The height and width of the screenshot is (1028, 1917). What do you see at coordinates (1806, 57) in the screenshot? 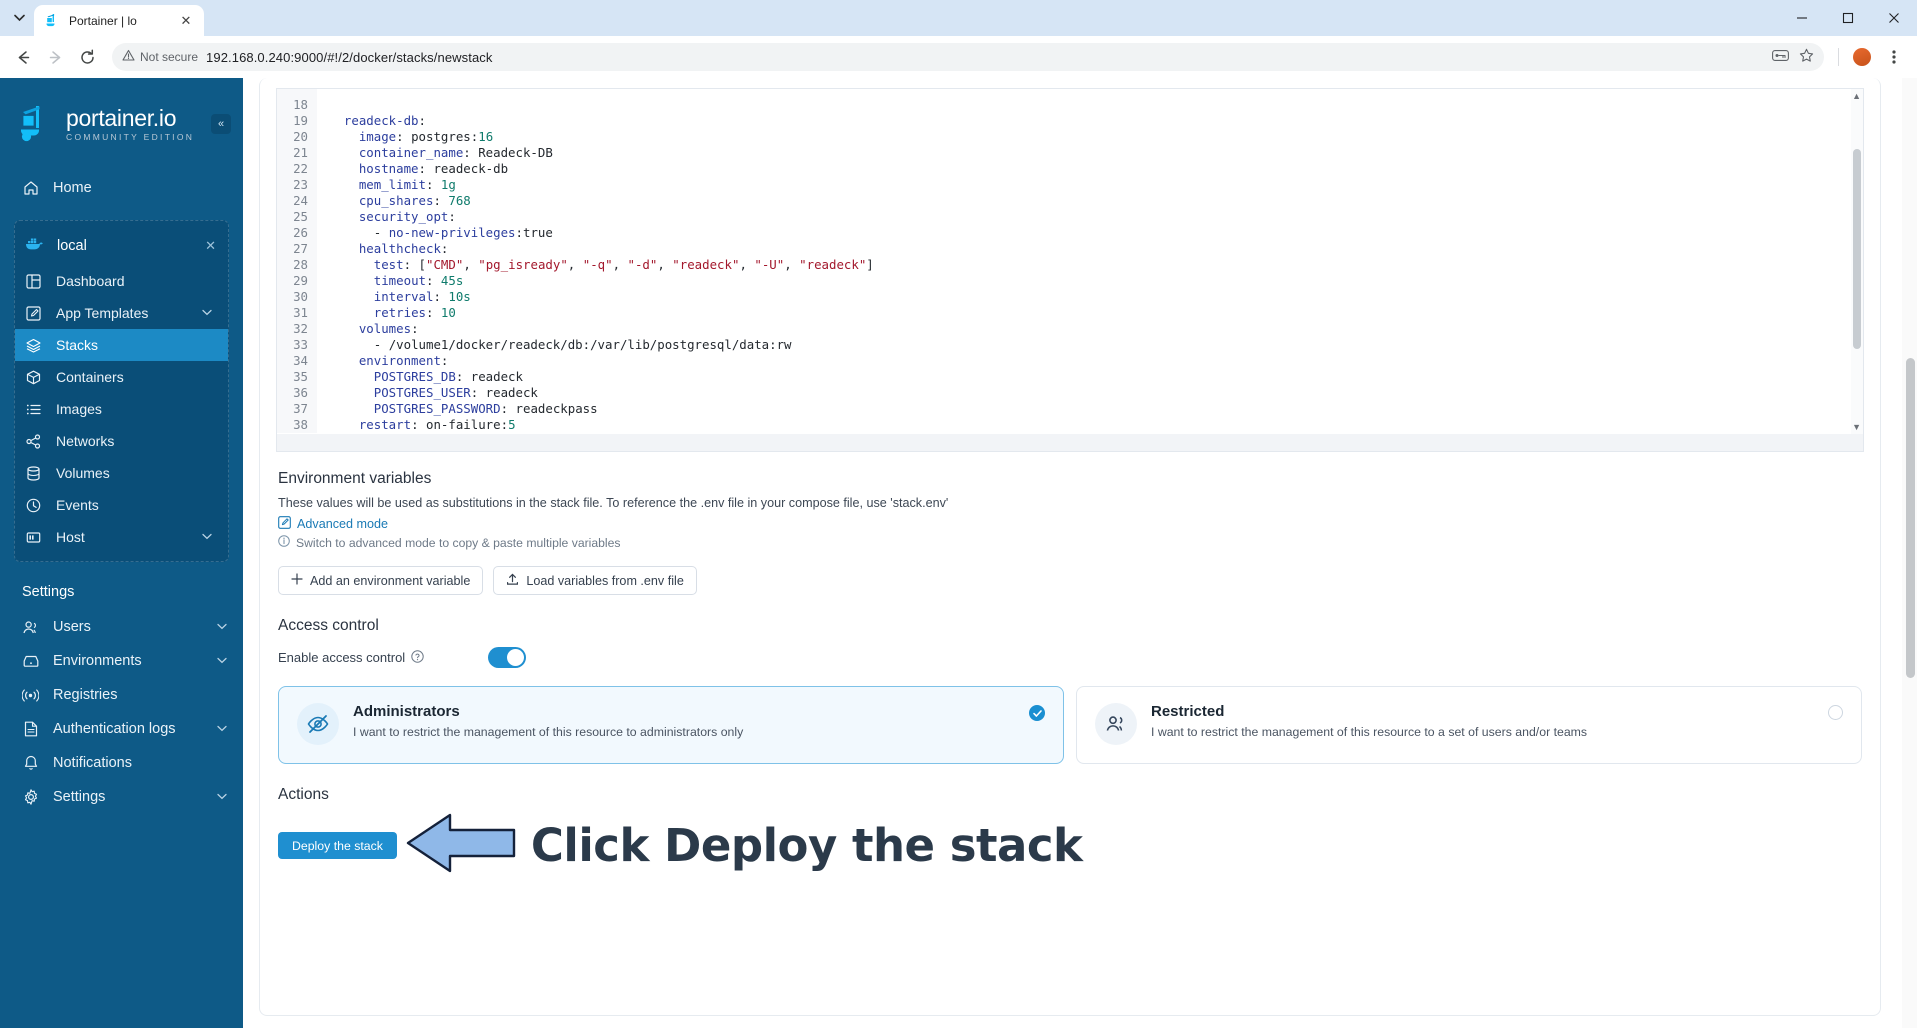
I see `star-icon` at bounding box center [1806, 57].